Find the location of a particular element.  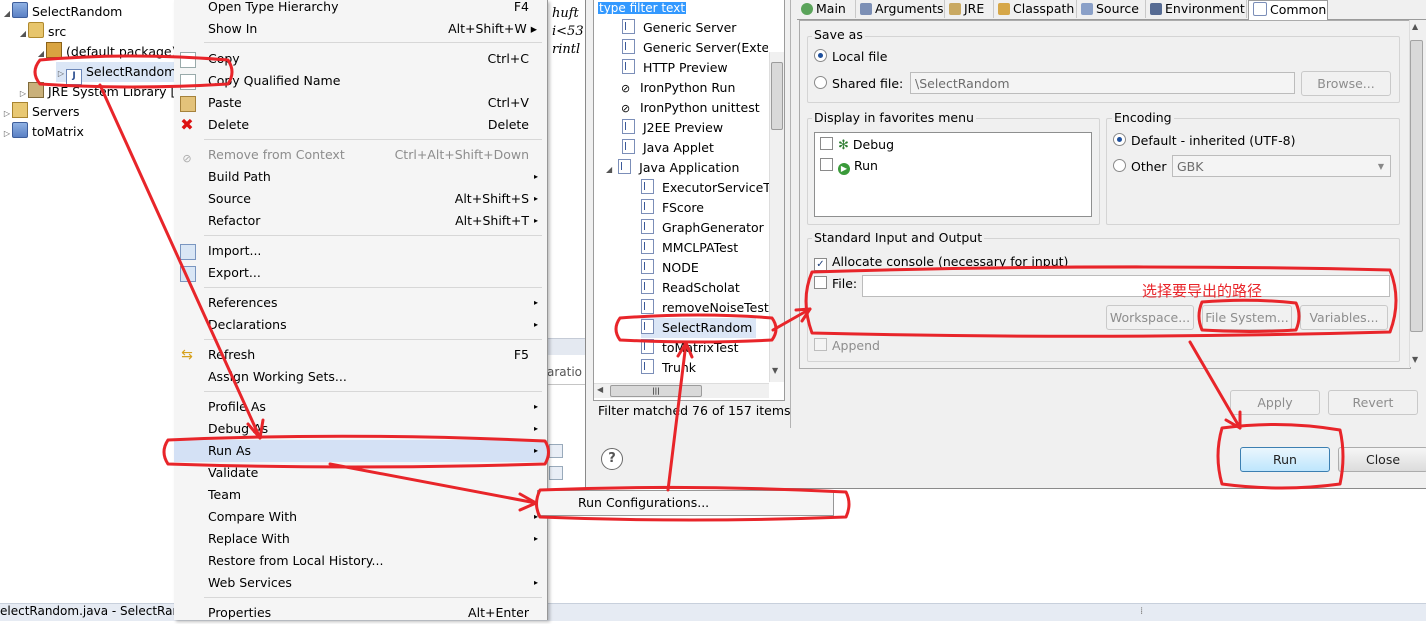

menu-item-references: References ▸ is located at coordinates (360, 303).